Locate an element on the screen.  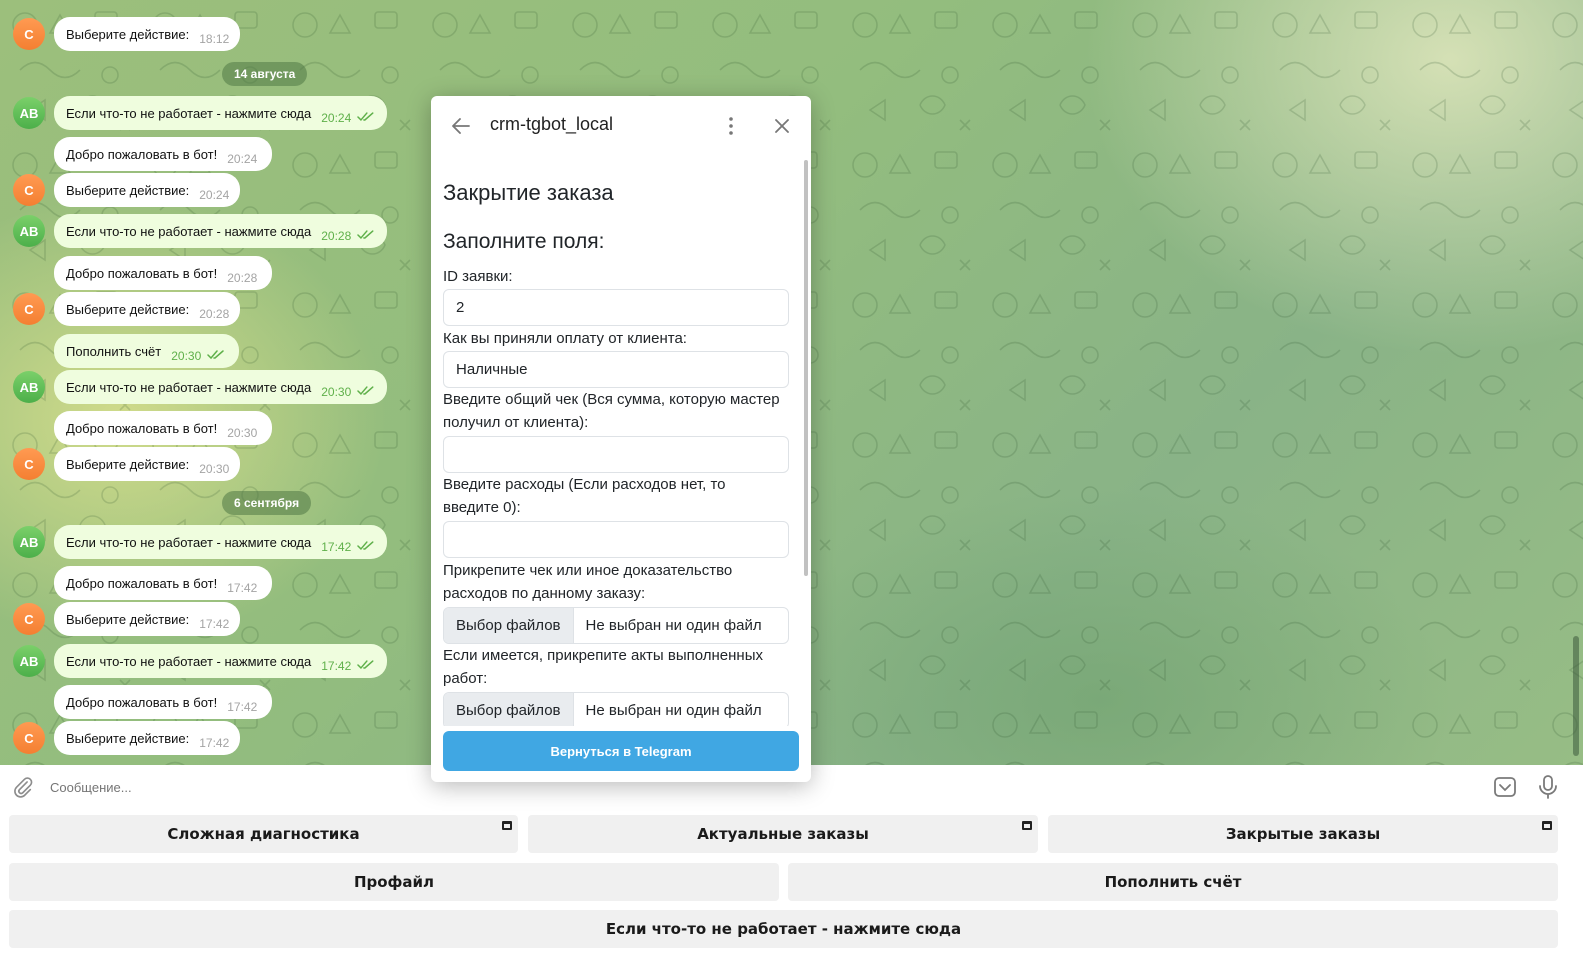
dialog-title: crm-tgbot_local is located at coordinates (552, 124).